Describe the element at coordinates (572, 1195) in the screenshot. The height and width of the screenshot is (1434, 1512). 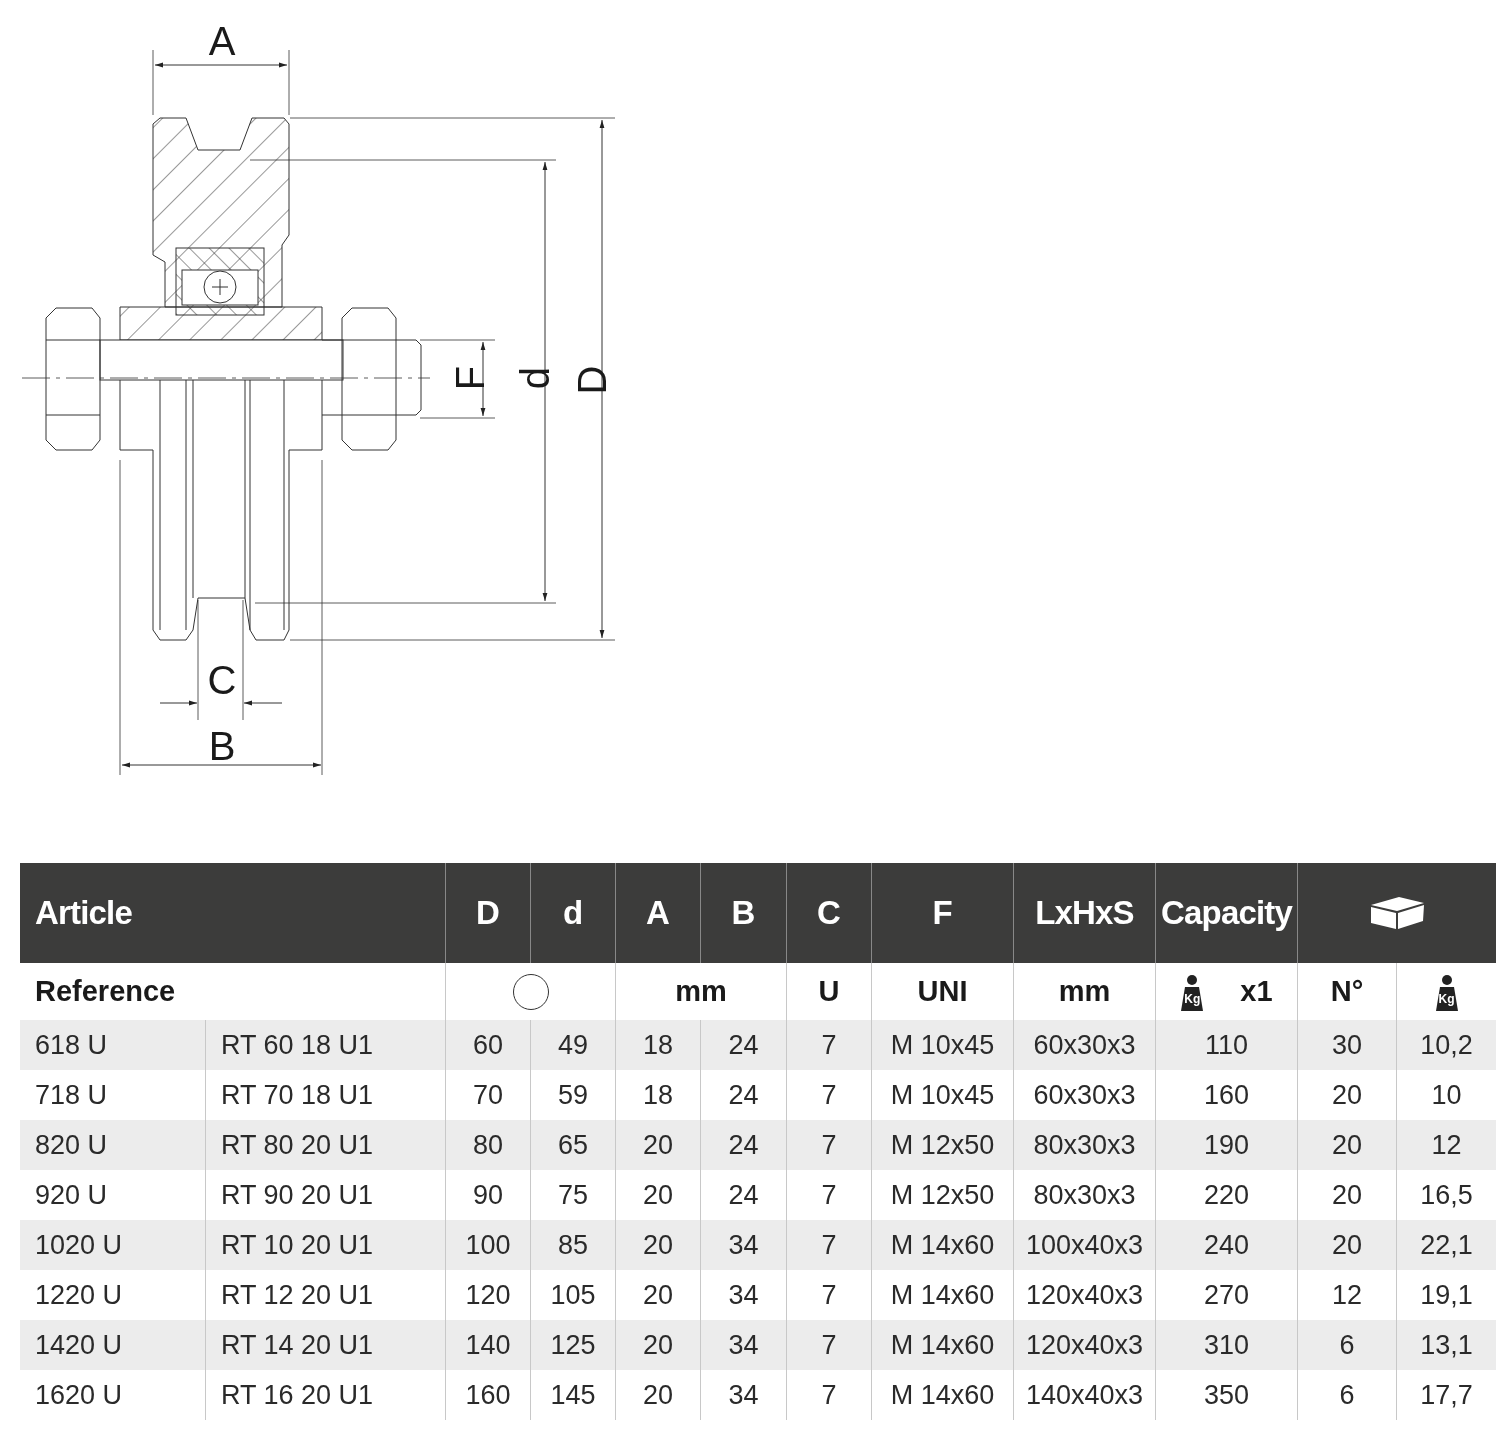
I see `table-cell-text: 75` at that location.